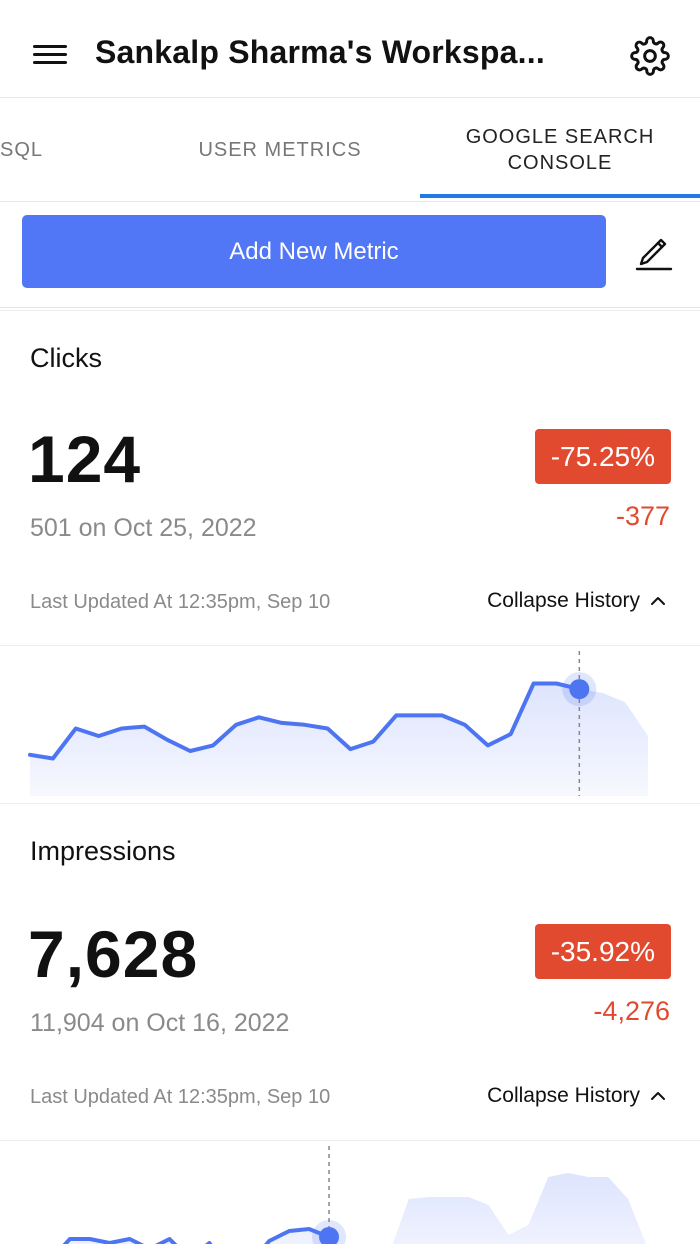 The image size is (700, 1244). I want to click on tab-user-metrics: USER METRICS, so click(280, 150).